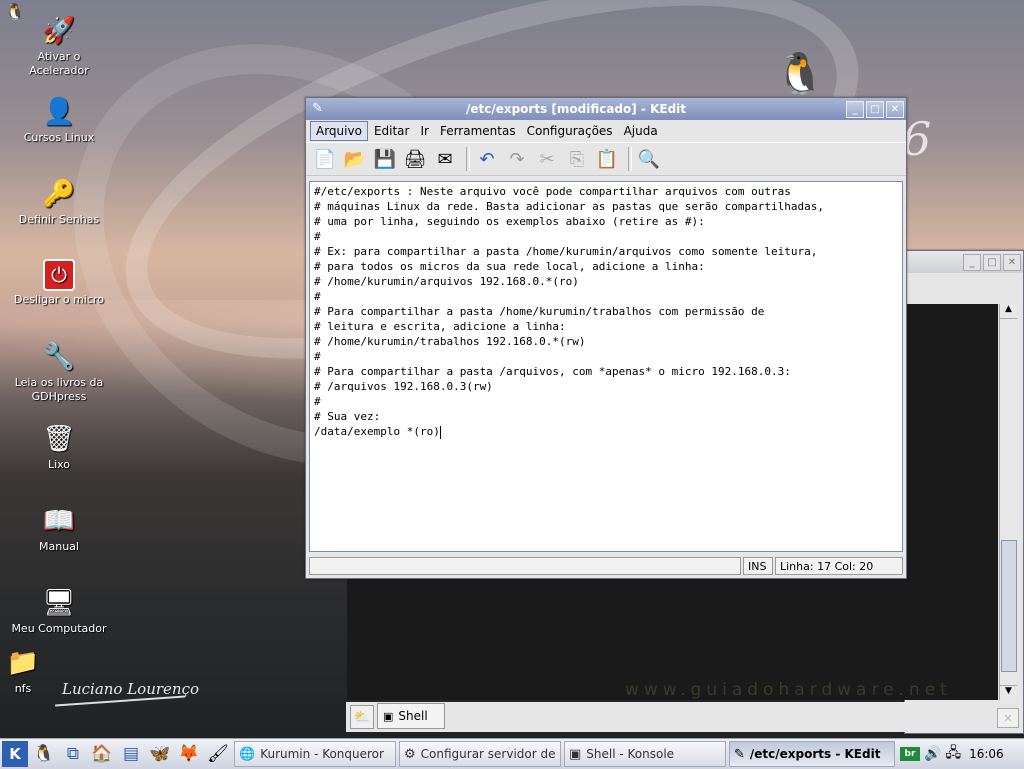 Image resolution: width=1024 pixels, height=769 pixels. I want to click on k-menu-icon: K, so click(15, 754).